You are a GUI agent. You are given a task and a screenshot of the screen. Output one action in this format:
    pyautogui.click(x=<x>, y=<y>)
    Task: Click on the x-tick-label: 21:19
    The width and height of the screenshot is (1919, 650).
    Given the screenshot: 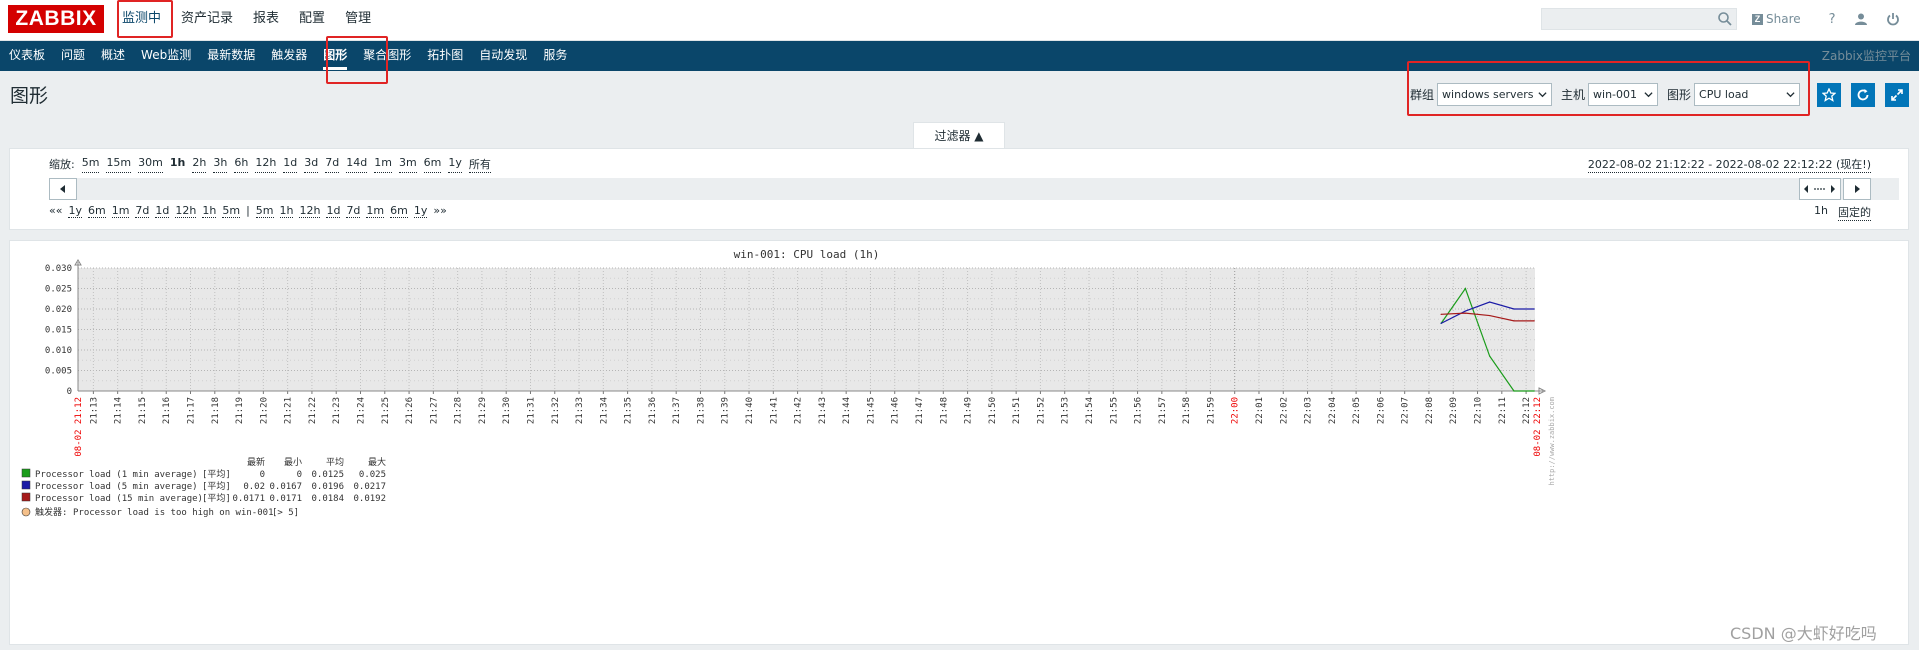 What is the action you would take?
    pyautogui.click(x=240, y=410)
    